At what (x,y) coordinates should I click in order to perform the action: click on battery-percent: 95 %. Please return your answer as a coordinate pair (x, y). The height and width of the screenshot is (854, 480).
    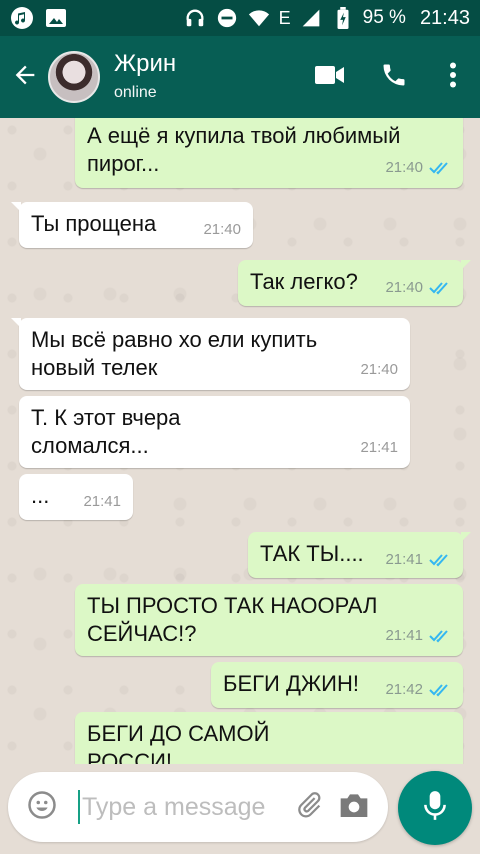
    Looking at the image, I should click on (384, 17).